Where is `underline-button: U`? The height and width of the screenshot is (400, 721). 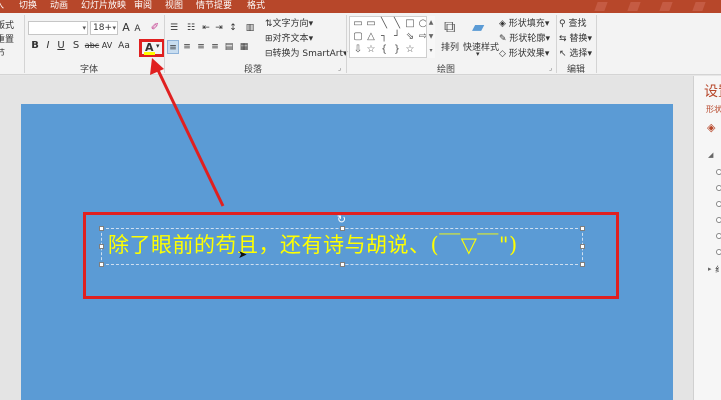 underline-button: U is located at coordinates (61, 46).